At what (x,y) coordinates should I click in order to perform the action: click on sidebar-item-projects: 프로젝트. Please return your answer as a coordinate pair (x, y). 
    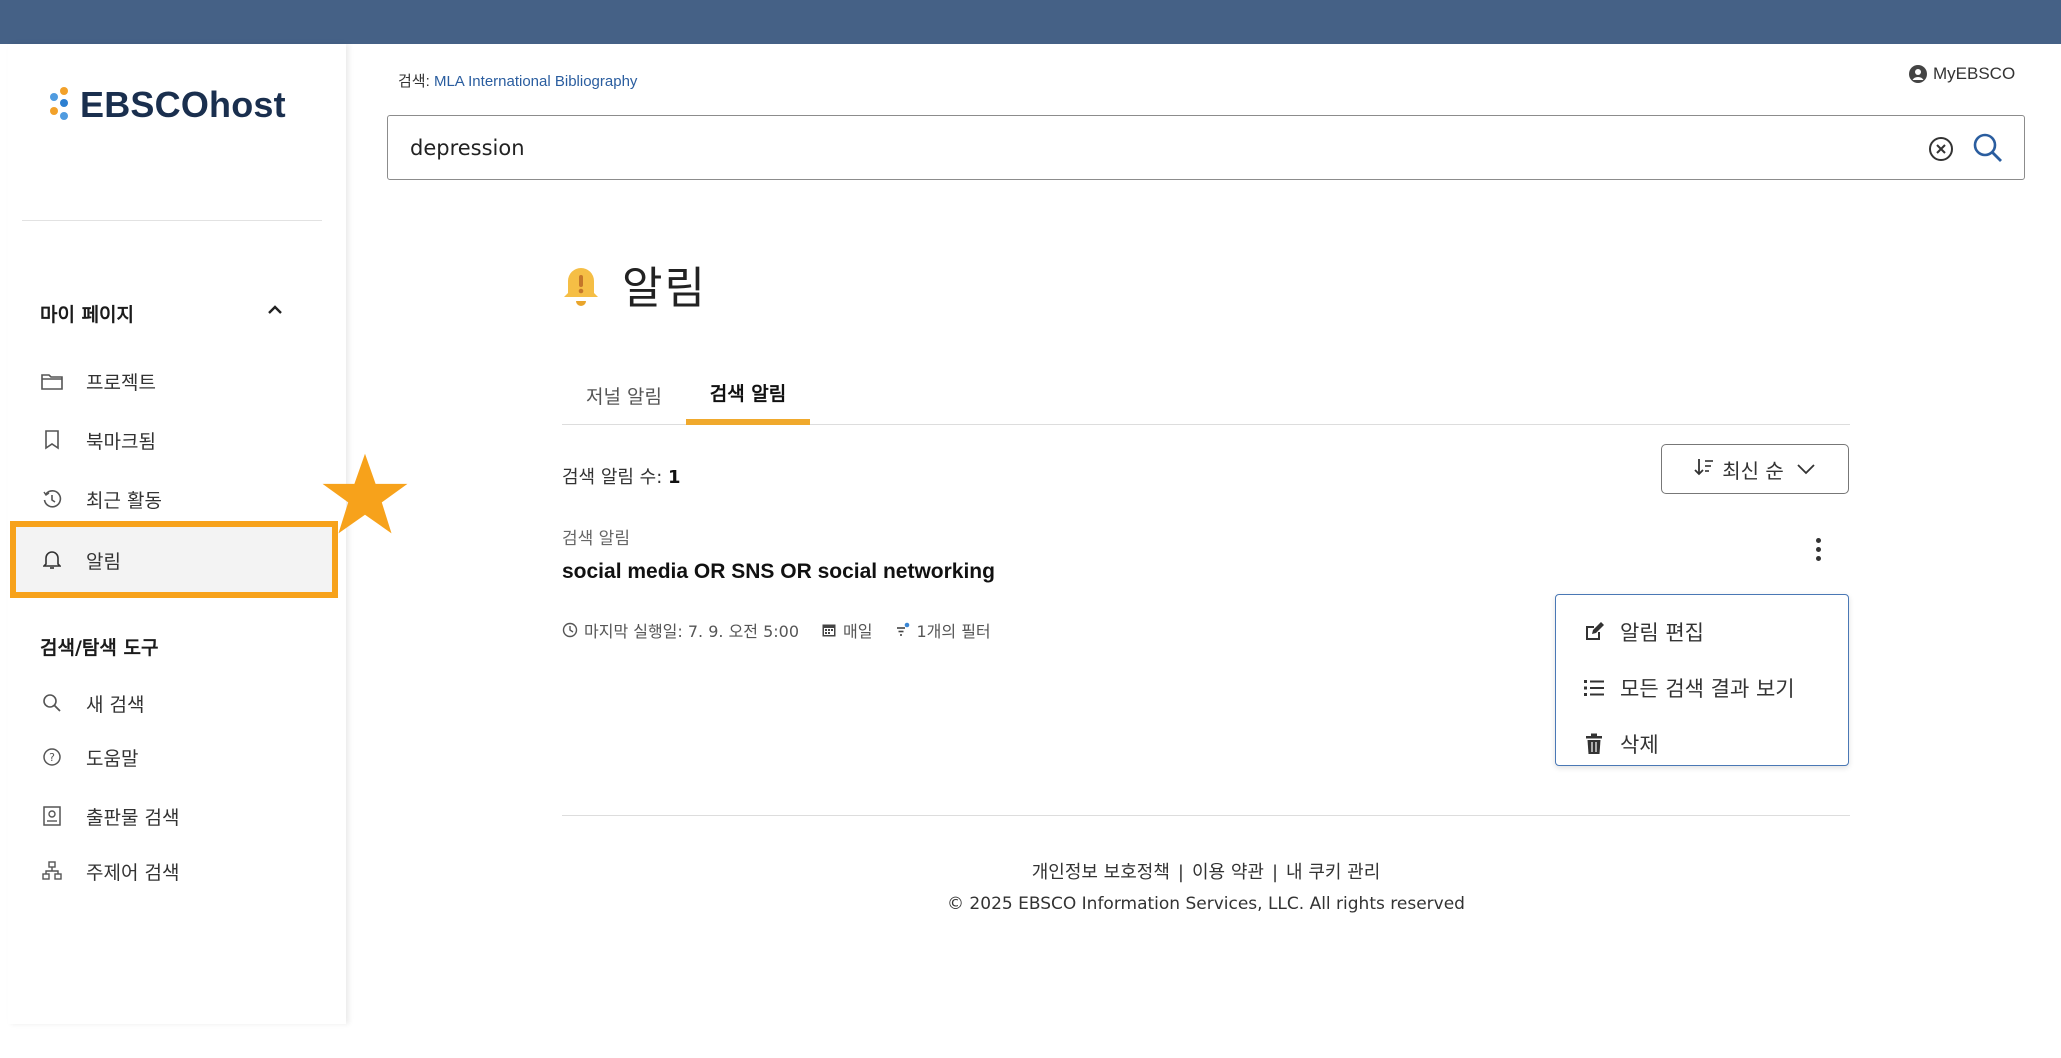
    Looking at the image, I should click on (98, 381).